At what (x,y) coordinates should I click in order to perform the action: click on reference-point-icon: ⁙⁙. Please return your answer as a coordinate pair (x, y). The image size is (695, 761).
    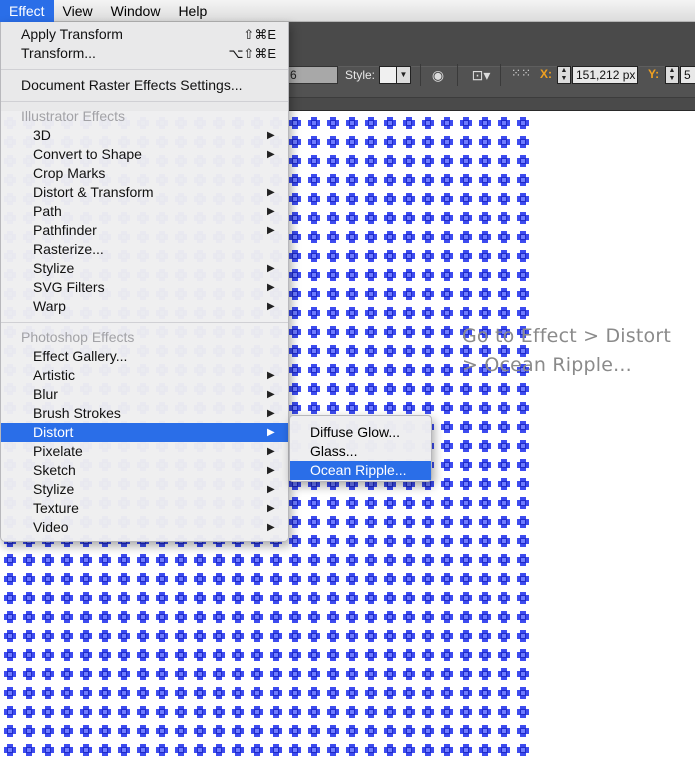
    Looking at the image, I should click on (521, 73).